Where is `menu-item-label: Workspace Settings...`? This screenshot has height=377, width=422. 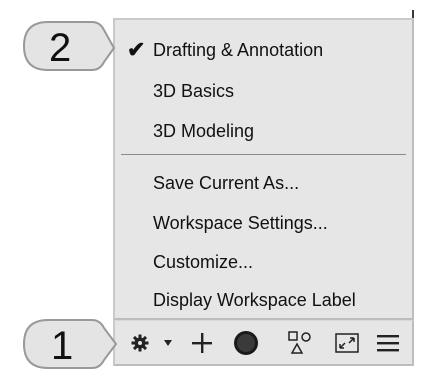 menu-item-label: Workspace Settings... is located at coordinates (240, 222).